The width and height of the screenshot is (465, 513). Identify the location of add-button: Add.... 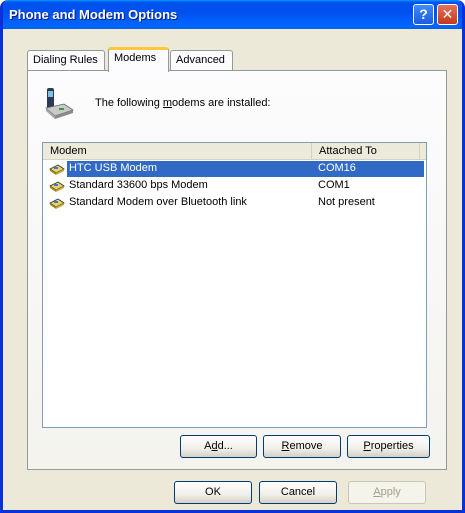
(218, 446).